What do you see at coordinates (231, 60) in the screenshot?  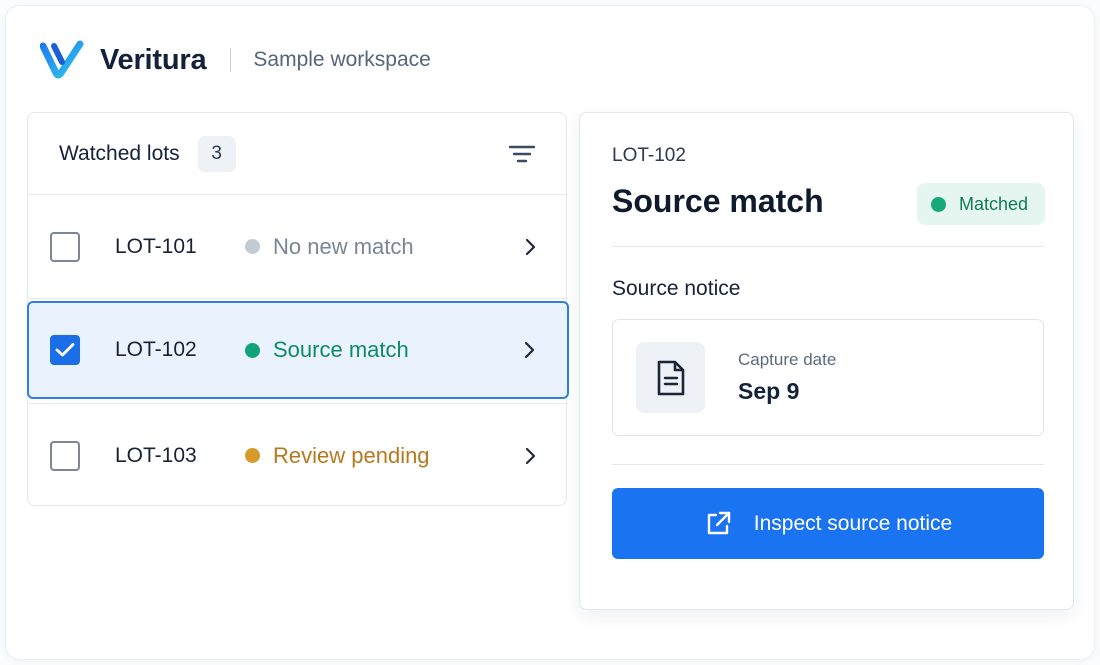 I see `header-divider` at bounding box center [231, 60].